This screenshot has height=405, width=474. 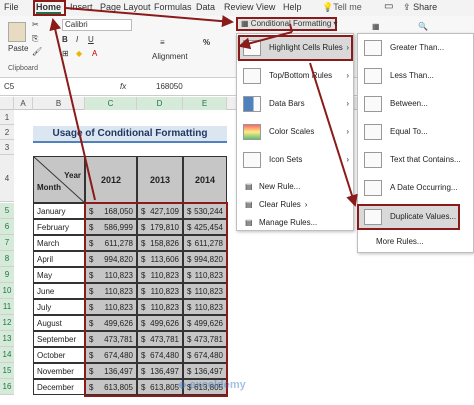 I want to click on arrow-to-duplicate-values, so click(x=333, y=134).